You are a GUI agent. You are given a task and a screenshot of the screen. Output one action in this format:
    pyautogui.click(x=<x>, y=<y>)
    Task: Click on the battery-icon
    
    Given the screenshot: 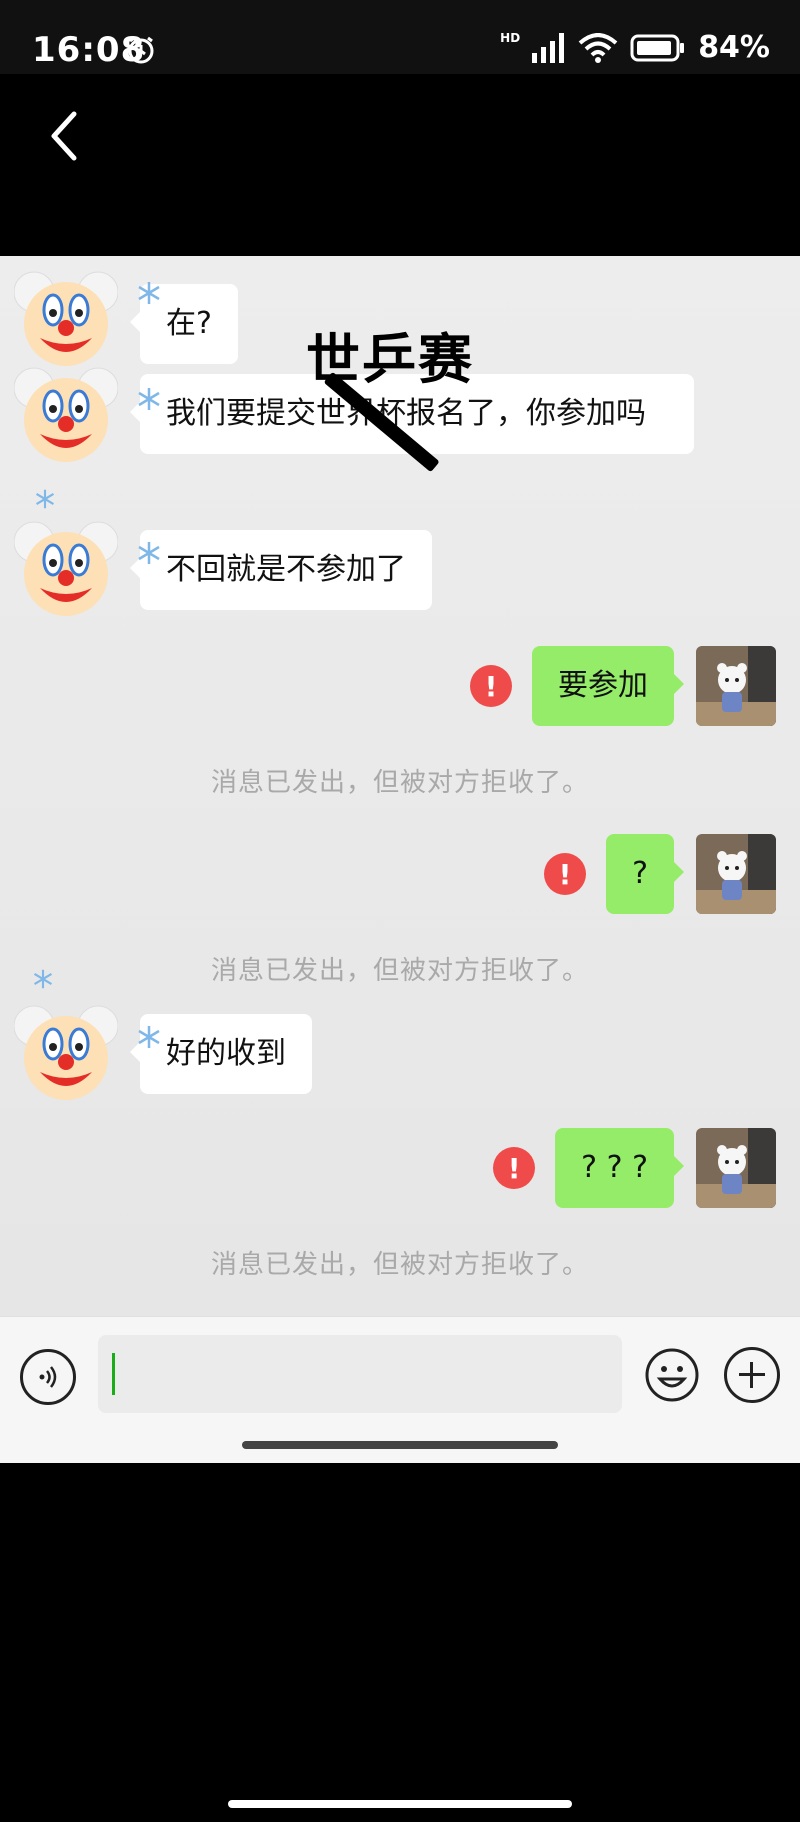 What is the action you would take?
    pyautogui.click(x=657, y=47)
    